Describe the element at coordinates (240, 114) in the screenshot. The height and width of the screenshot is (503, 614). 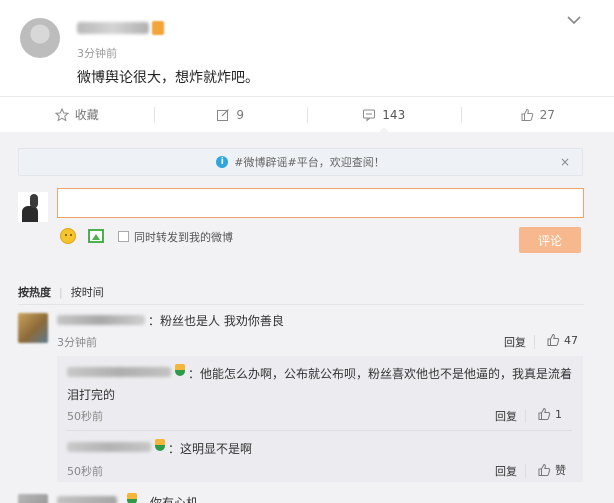
I see `repost-count: 9` at that location.